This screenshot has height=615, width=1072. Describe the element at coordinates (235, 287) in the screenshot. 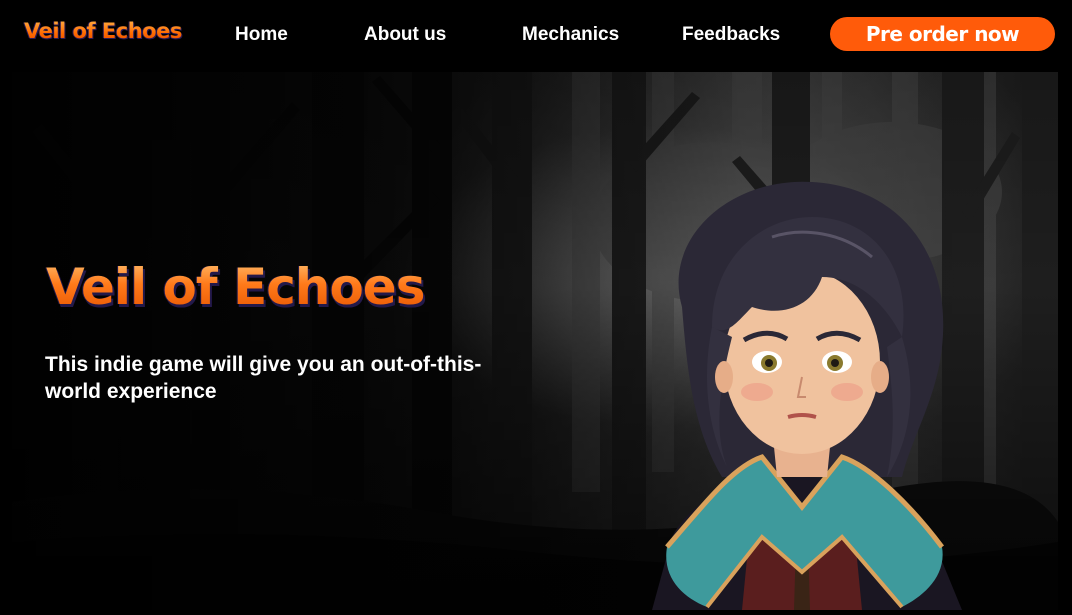

I see `hero-title: Veil of Echoes` at that location.